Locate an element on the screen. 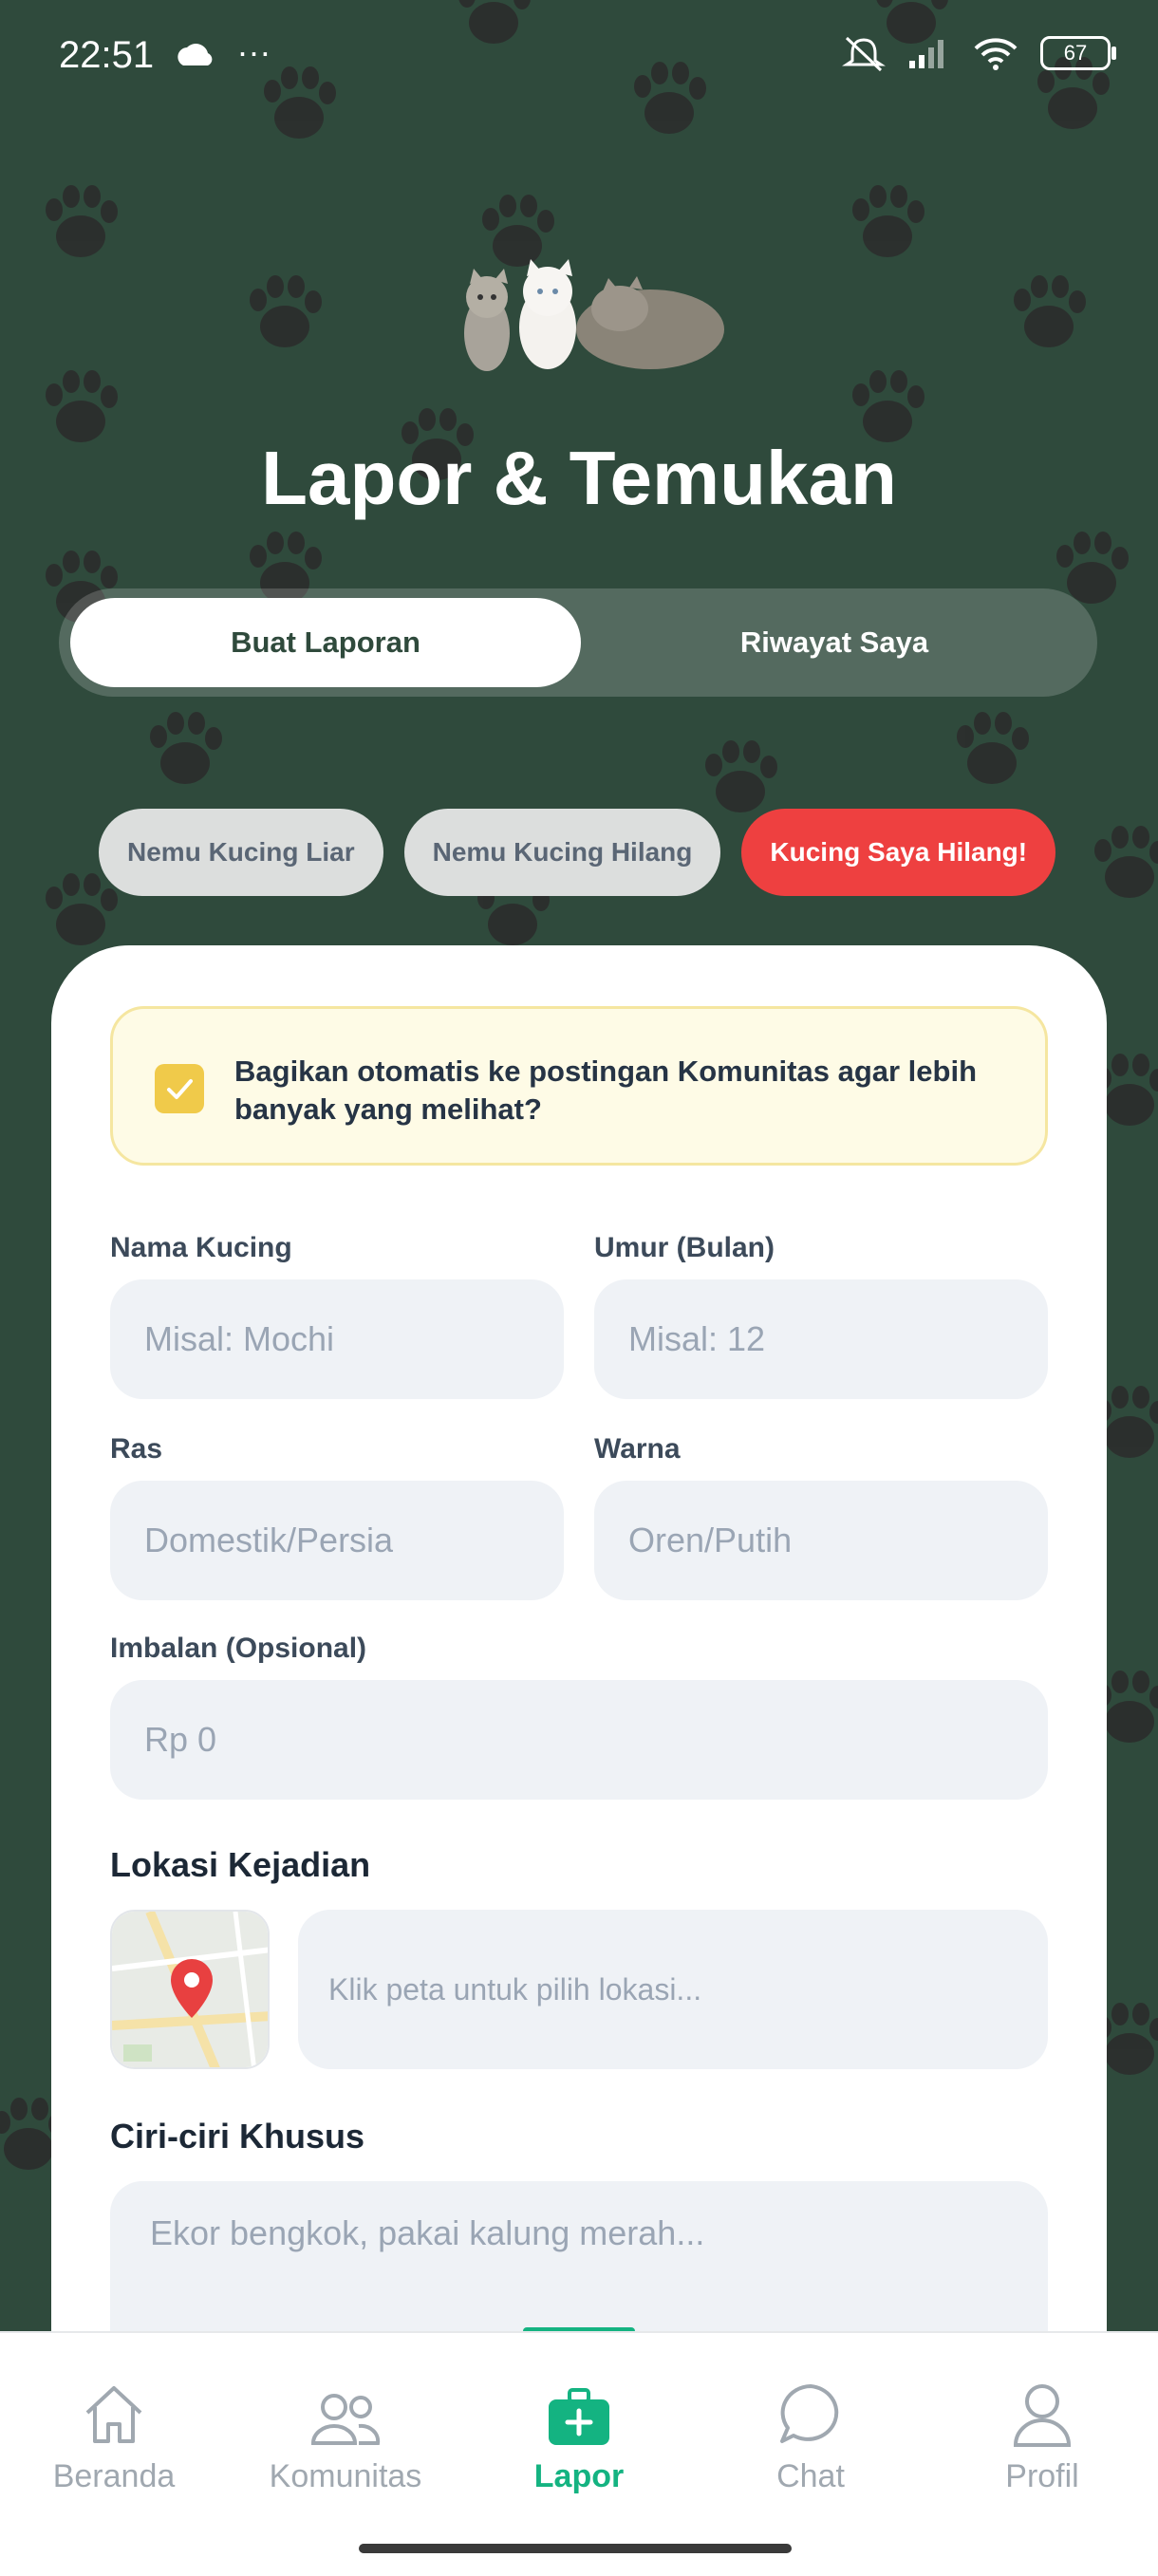  checkmark-icon is located at coordinates (180, 1089).